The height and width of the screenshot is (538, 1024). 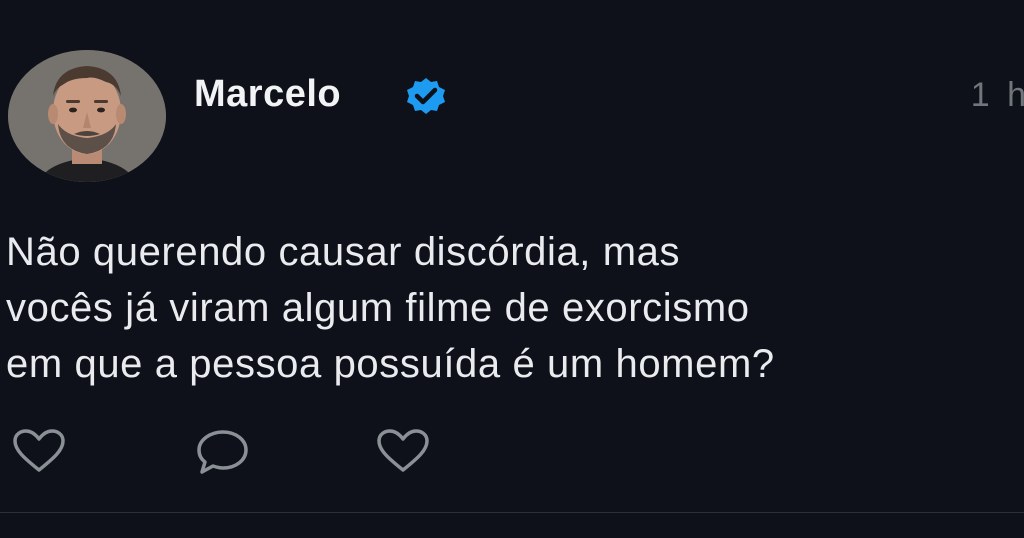 I want to click on verified-badge-icon, so click(x=426, y=96).